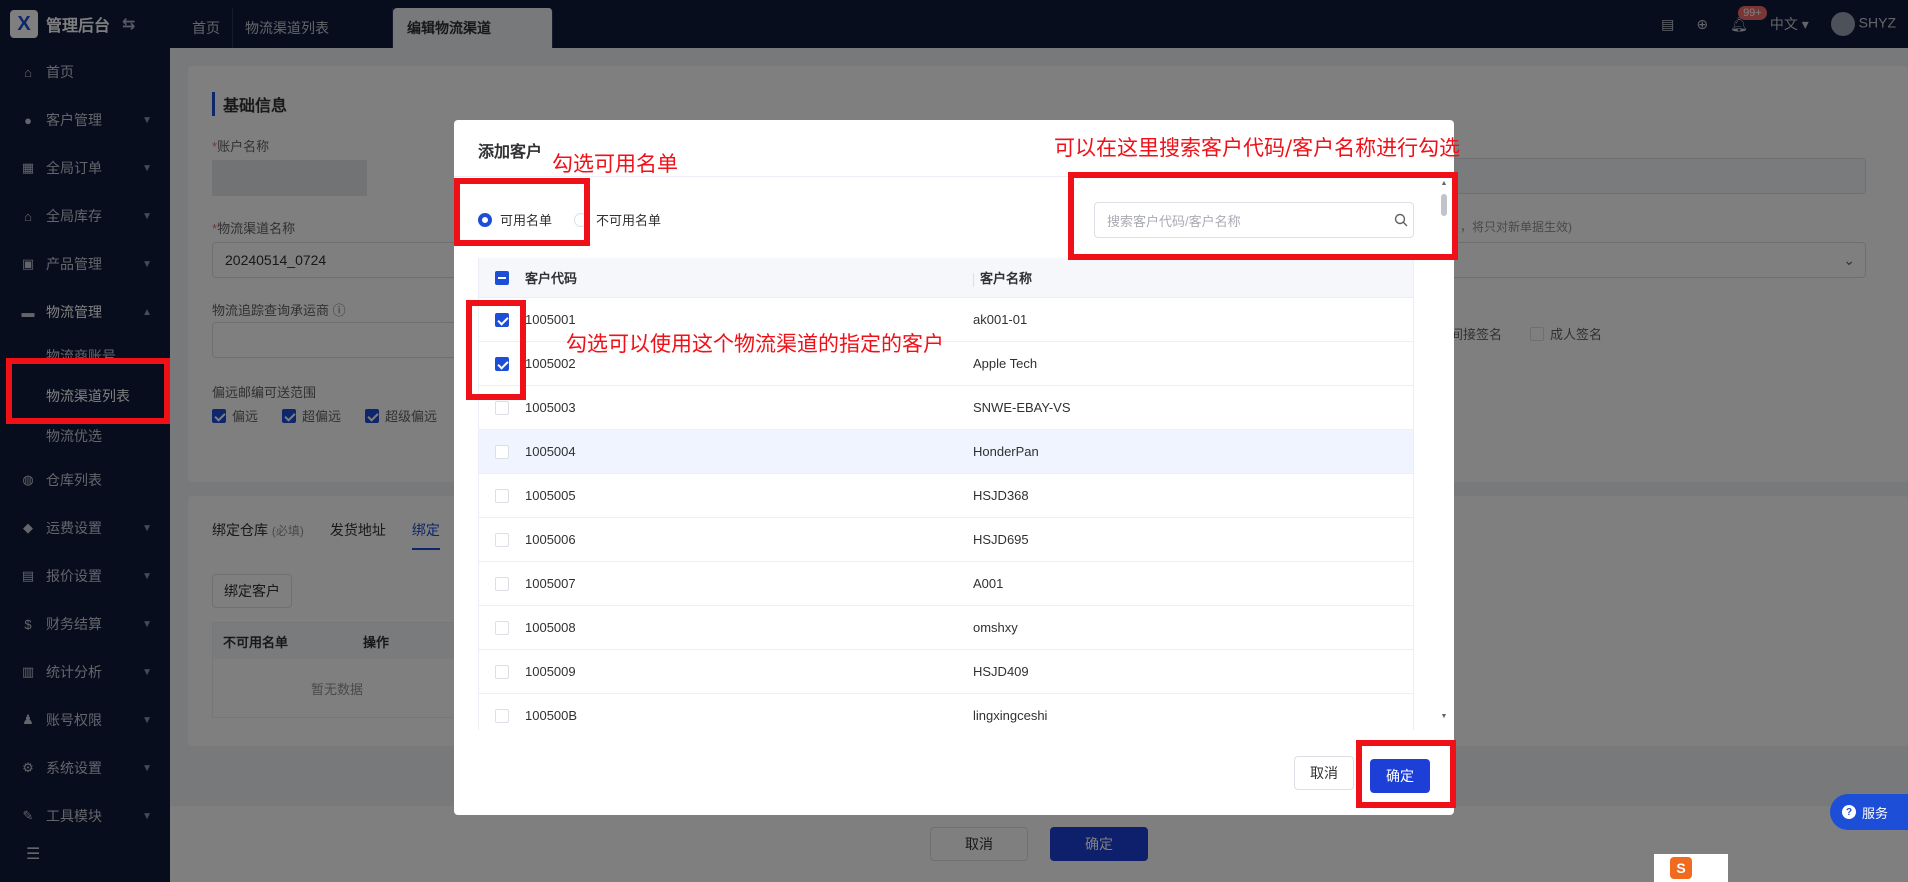 The width and height of the screenshot is (1908, 882). Describe the element at coordinates (522, 212) in the screenshot. I see `annotation-box-available-radio` at that location.